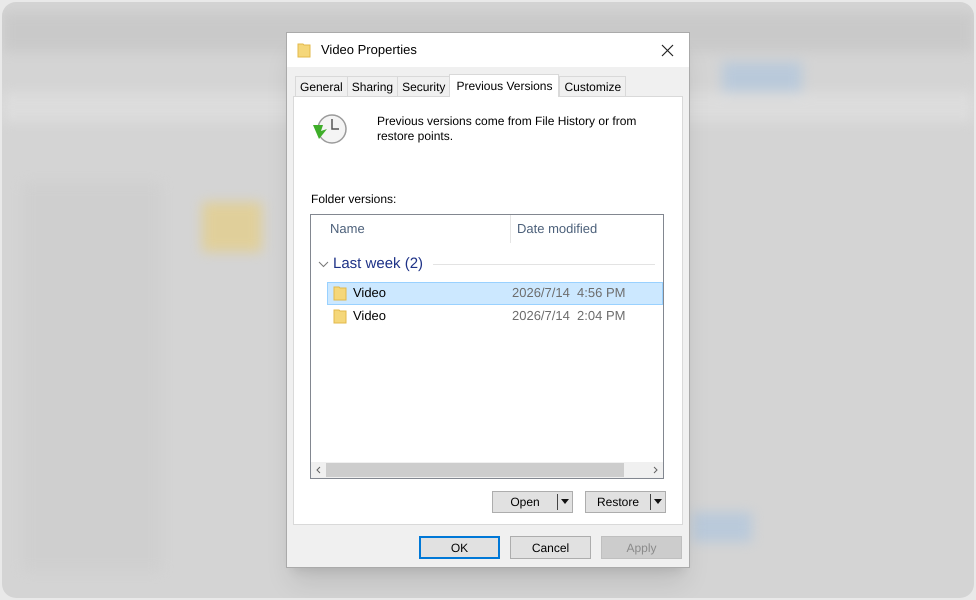  Describe the element at coordinates (475, 470) in the screenshot. I see `scrollbar-thumb` at that location.